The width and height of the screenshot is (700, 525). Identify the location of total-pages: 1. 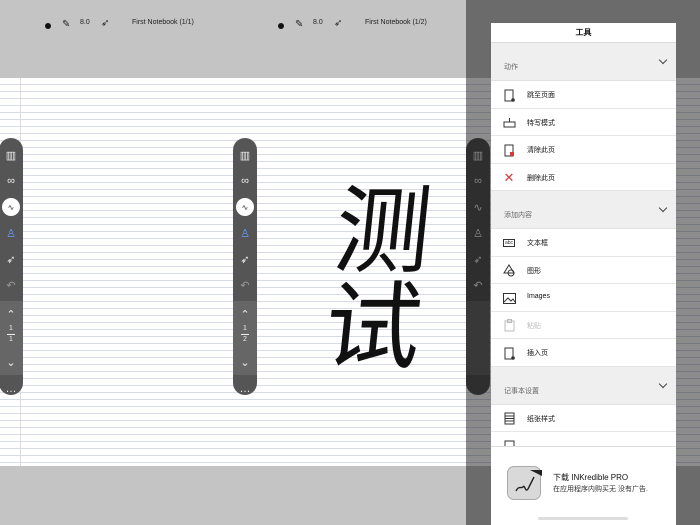
(11, 339).